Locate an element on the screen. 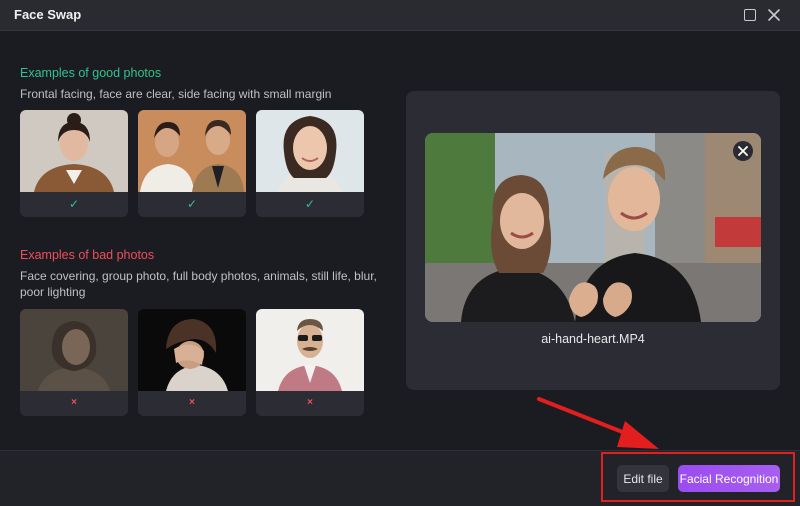 This screenshot has height=506, width=800. woman-portrait-photo is located at coordinates (74, 151).